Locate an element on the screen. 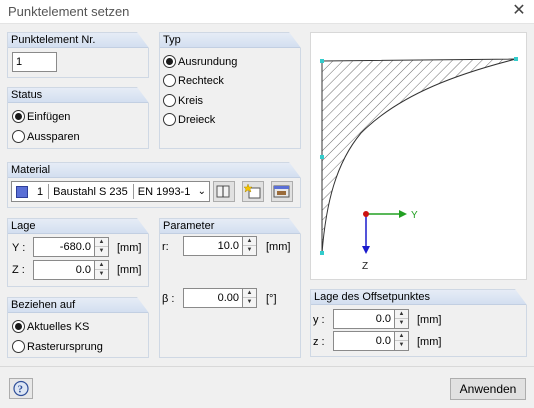 Image resolution: width=534 pixels, height=408 pixels. help-icon: ? is located at coordinates (21, 388).